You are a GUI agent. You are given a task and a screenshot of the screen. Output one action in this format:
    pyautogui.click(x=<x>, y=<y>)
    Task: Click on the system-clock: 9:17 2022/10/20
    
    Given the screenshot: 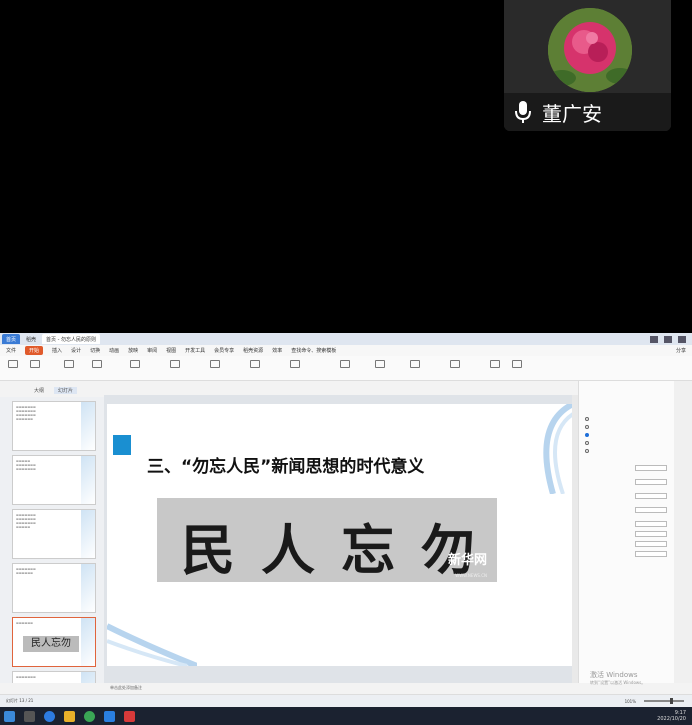 What is the action you would take?
    pyautogui.click(x=674, y=716)
    